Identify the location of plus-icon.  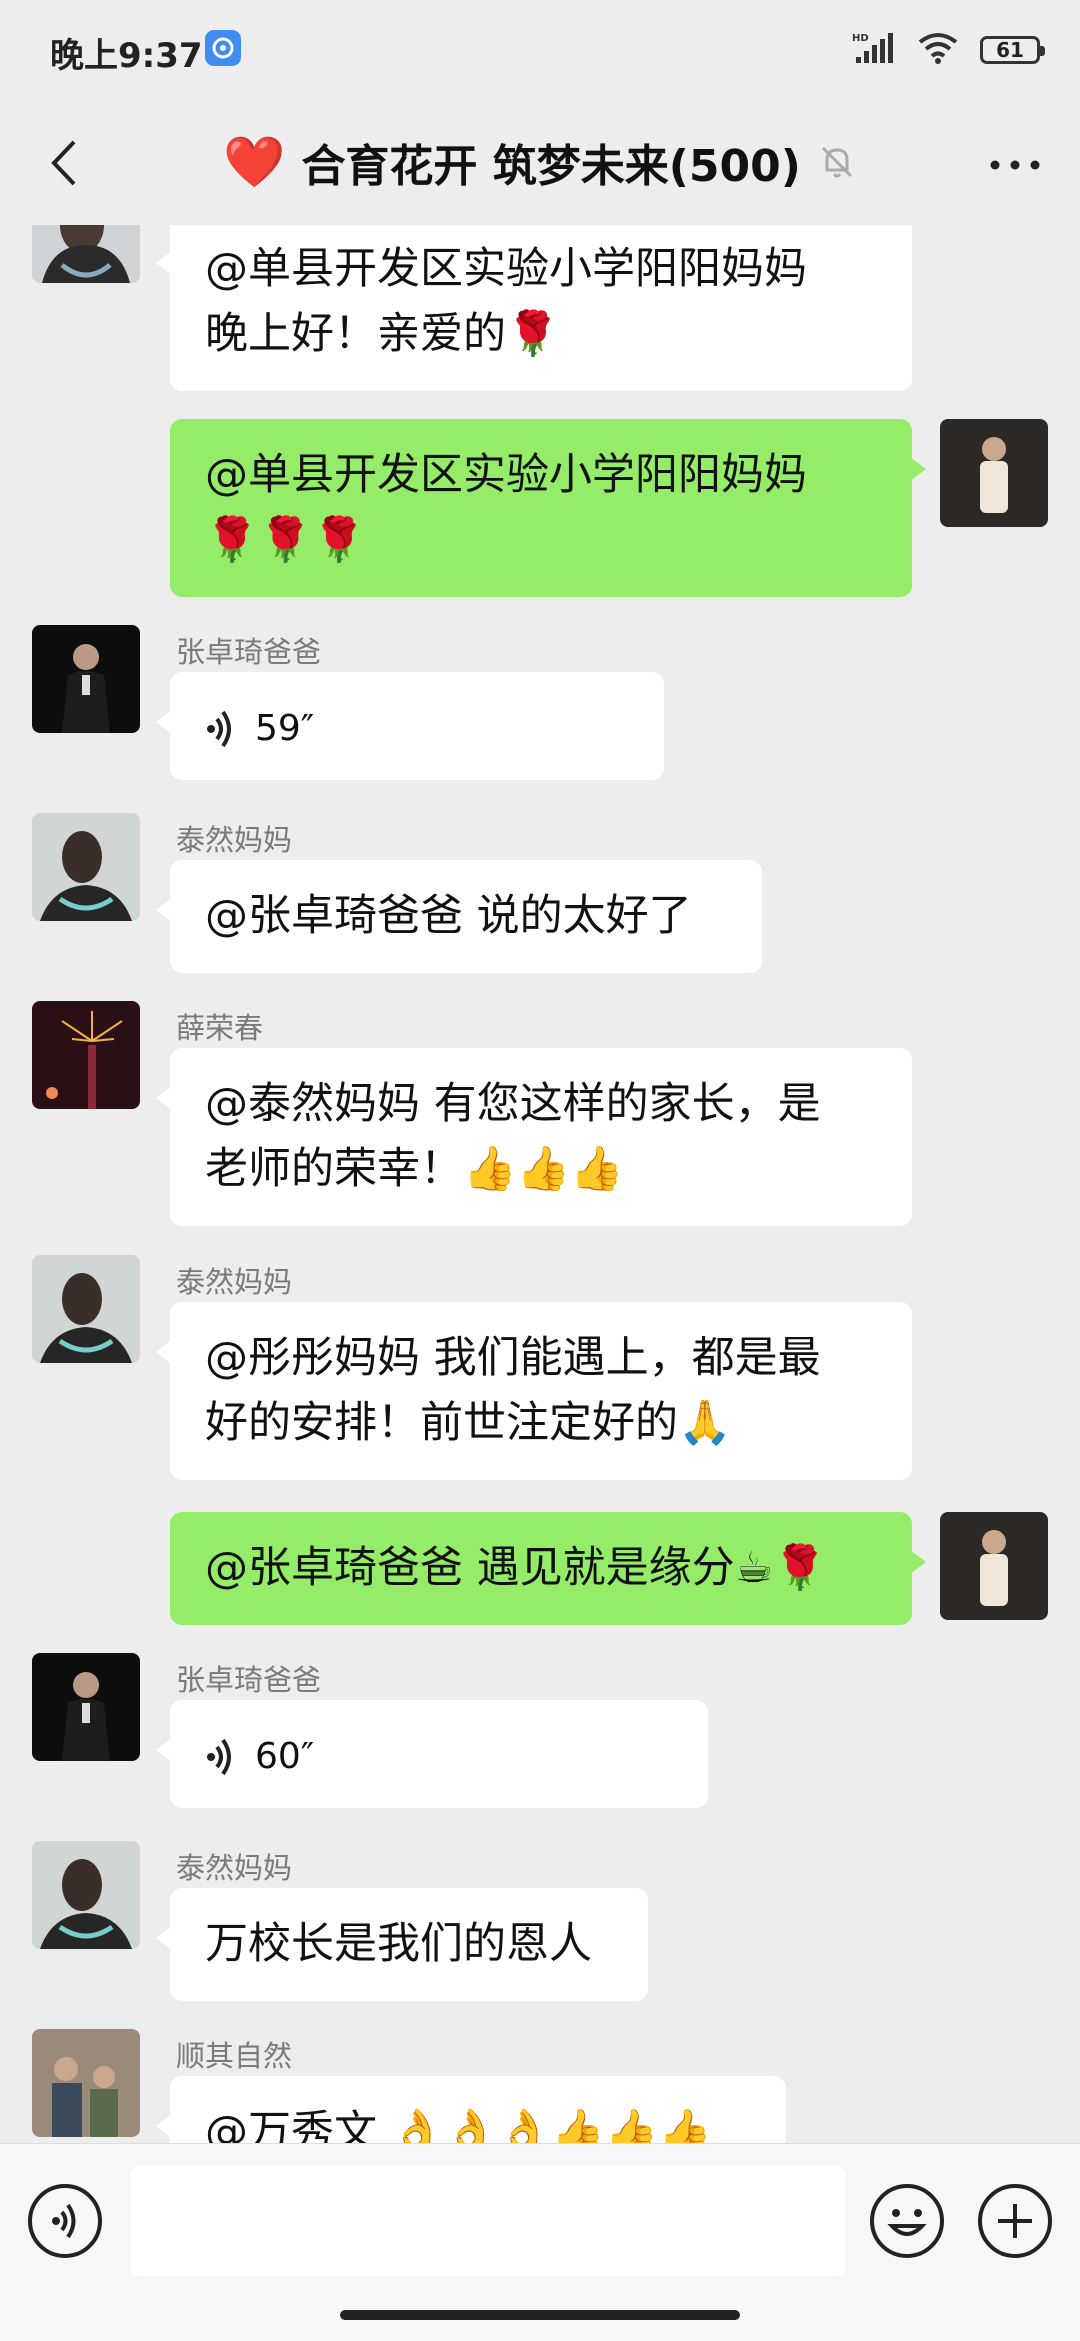
(1015, 2221).